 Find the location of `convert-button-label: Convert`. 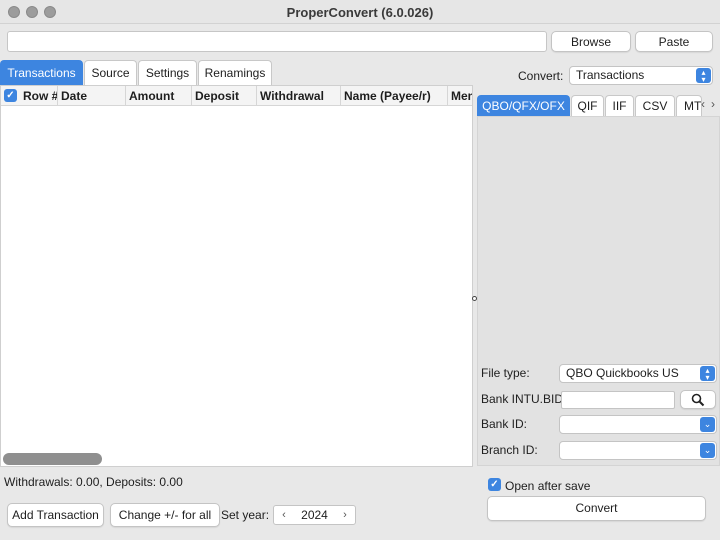

convert-button-label: Convert is located at coordinates (596, 508).